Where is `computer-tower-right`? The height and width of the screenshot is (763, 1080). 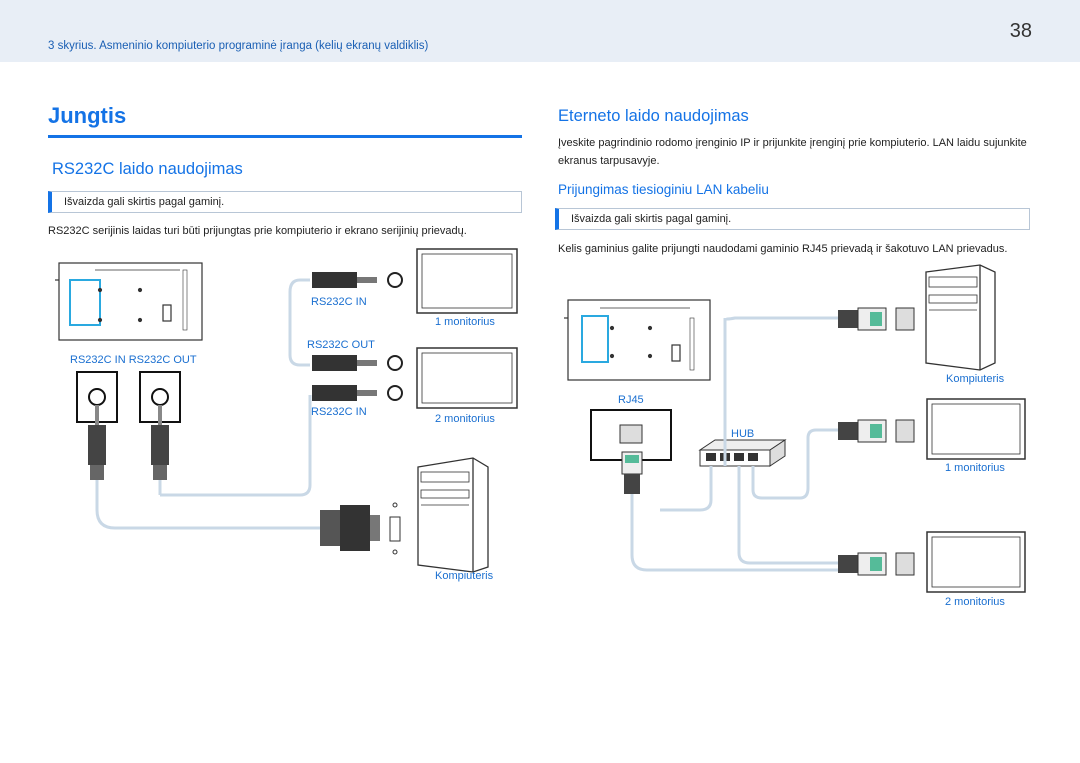
computer-tower-right is located at coordinates (960, 317).